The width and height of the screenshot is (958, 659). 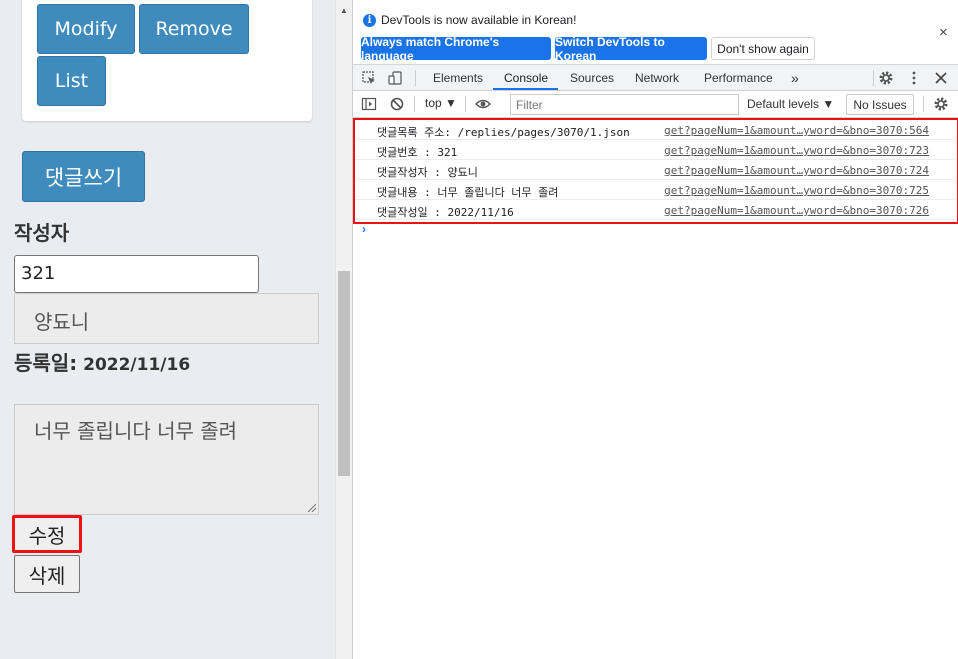 I want to click on modify-button: Modify, so click(x=86, y=29).